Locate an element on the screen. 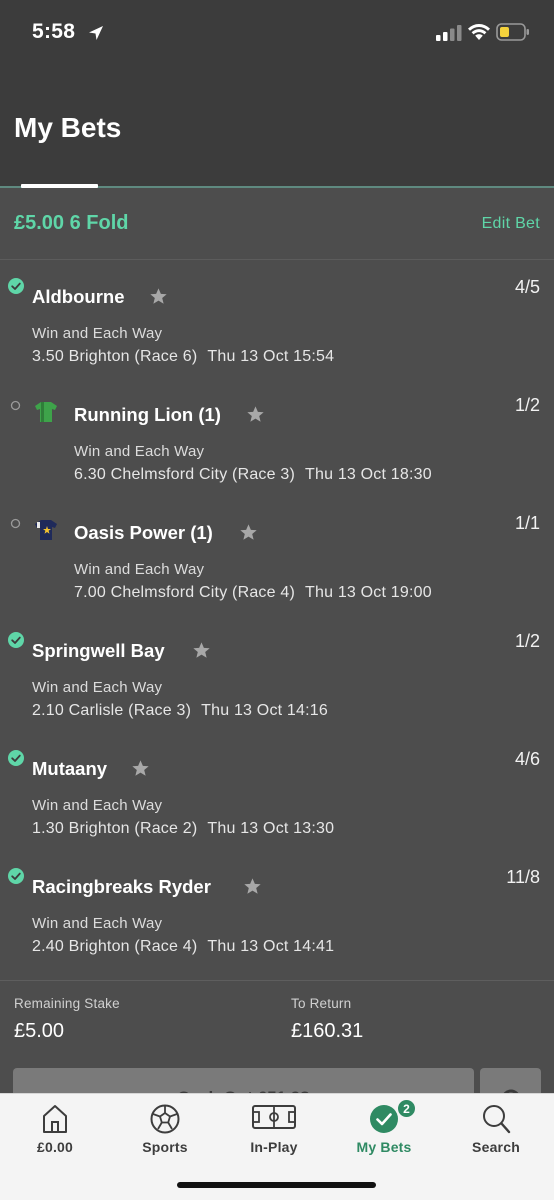  nav-search: Search is located at coordinates (496, 1129).